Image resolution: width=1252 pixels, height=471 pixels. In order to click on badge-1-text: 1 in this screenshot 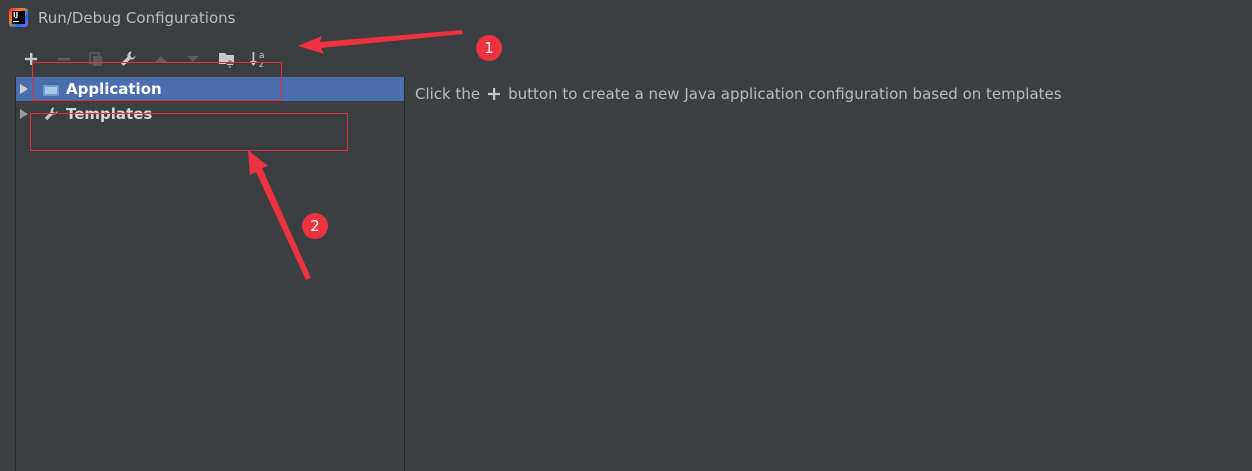, I will do `click(489, 48)`.